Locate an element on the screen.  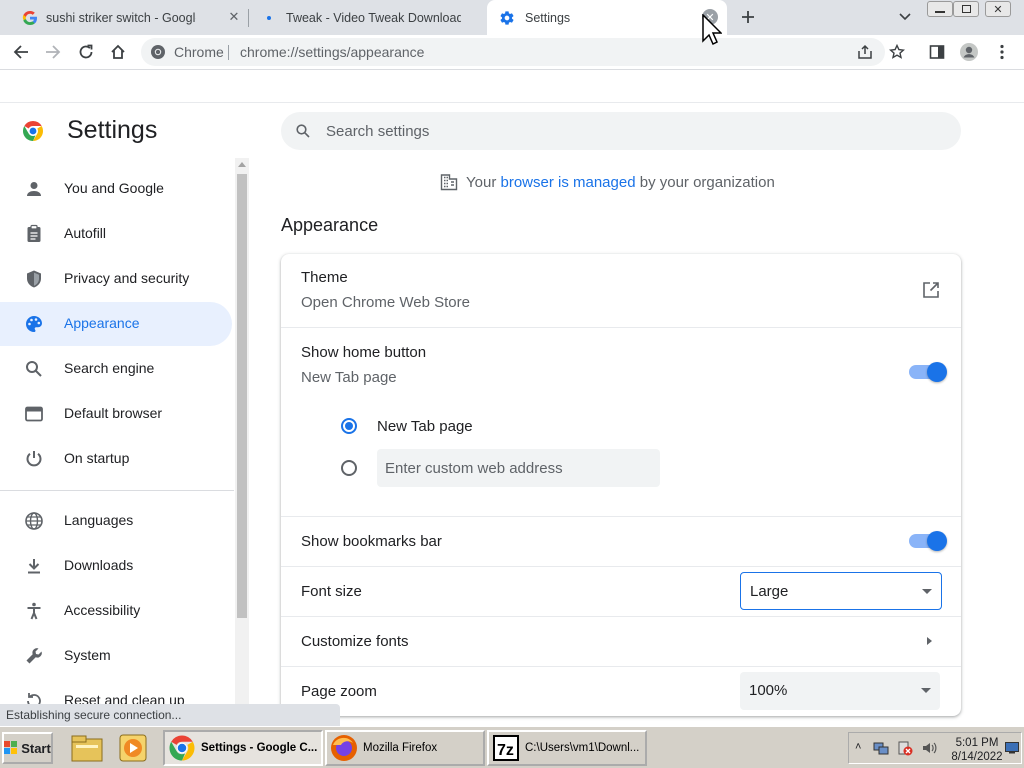
menu-button is located at coordinates (1002, 52).